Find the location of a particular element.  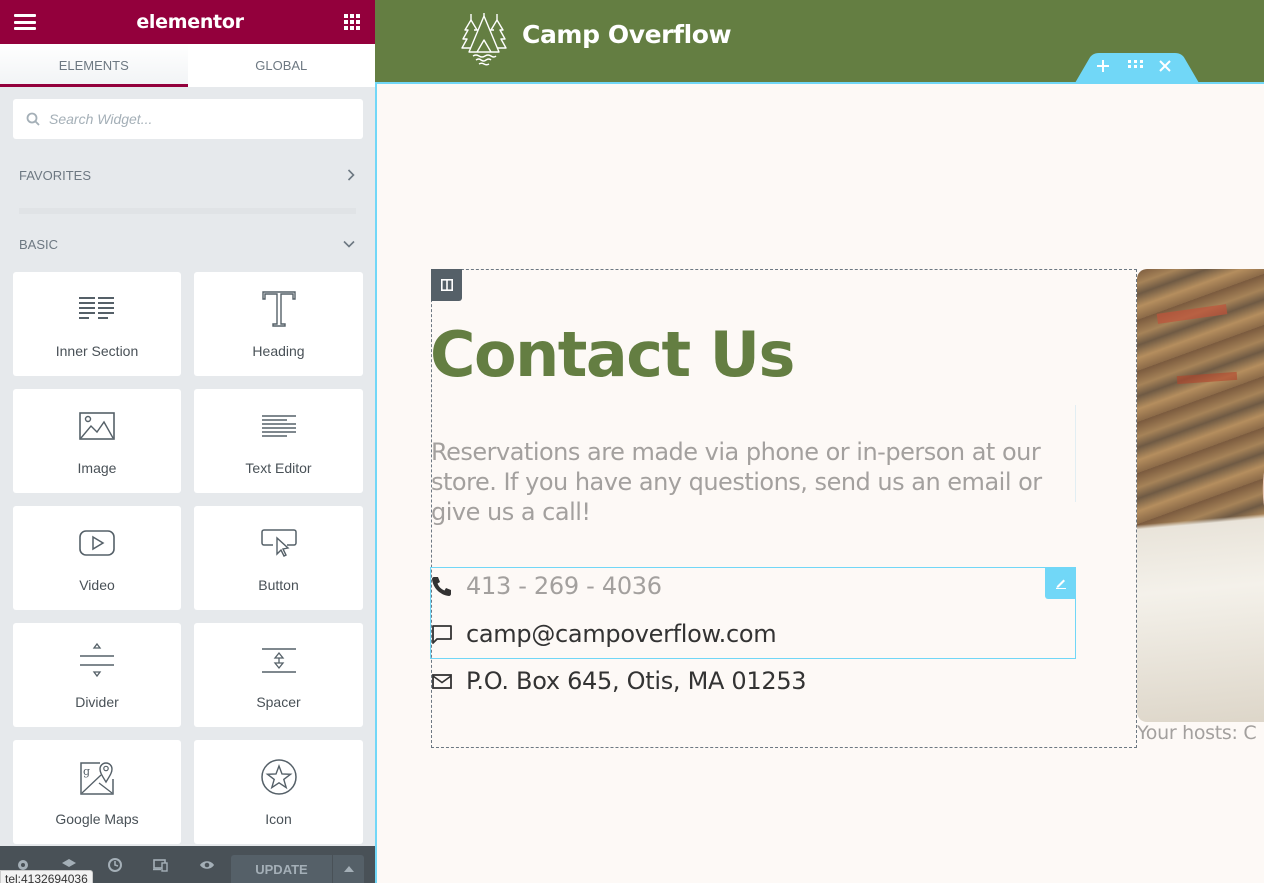

update-button: Update is located at coordinates (281, 869).